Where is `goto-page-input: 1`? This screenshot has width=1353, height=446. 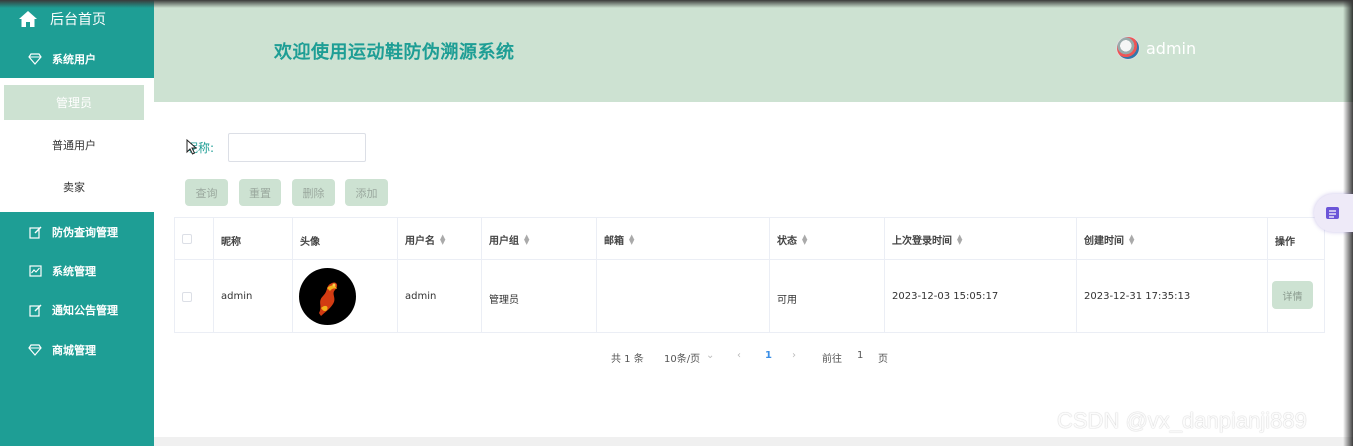
goto-page-input: 1 is located at coordinates (860, 355).